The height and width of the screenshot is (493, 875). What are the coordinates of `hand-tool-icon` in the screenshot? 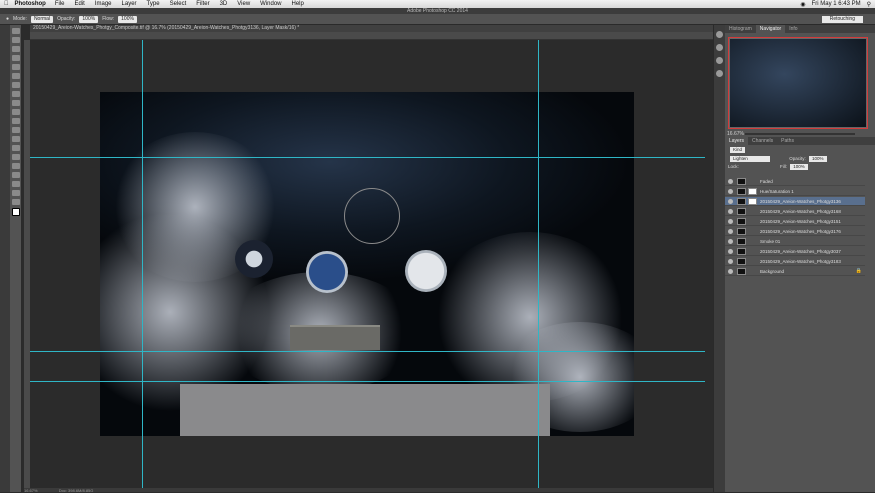 It's located at (16, 193).